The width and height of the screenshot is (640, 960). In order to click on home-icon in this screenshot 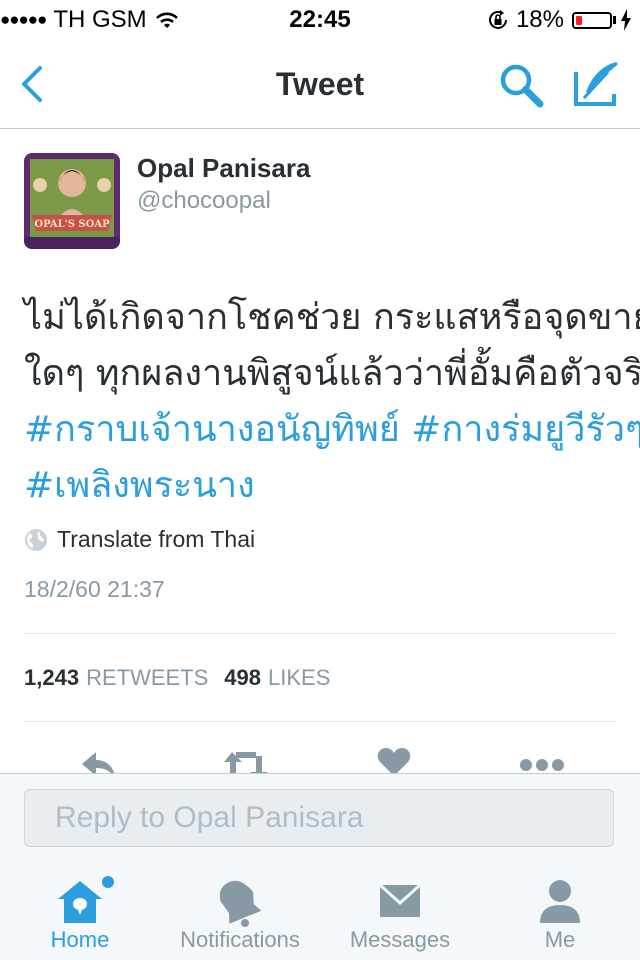, I will do `click(80, 902)`.